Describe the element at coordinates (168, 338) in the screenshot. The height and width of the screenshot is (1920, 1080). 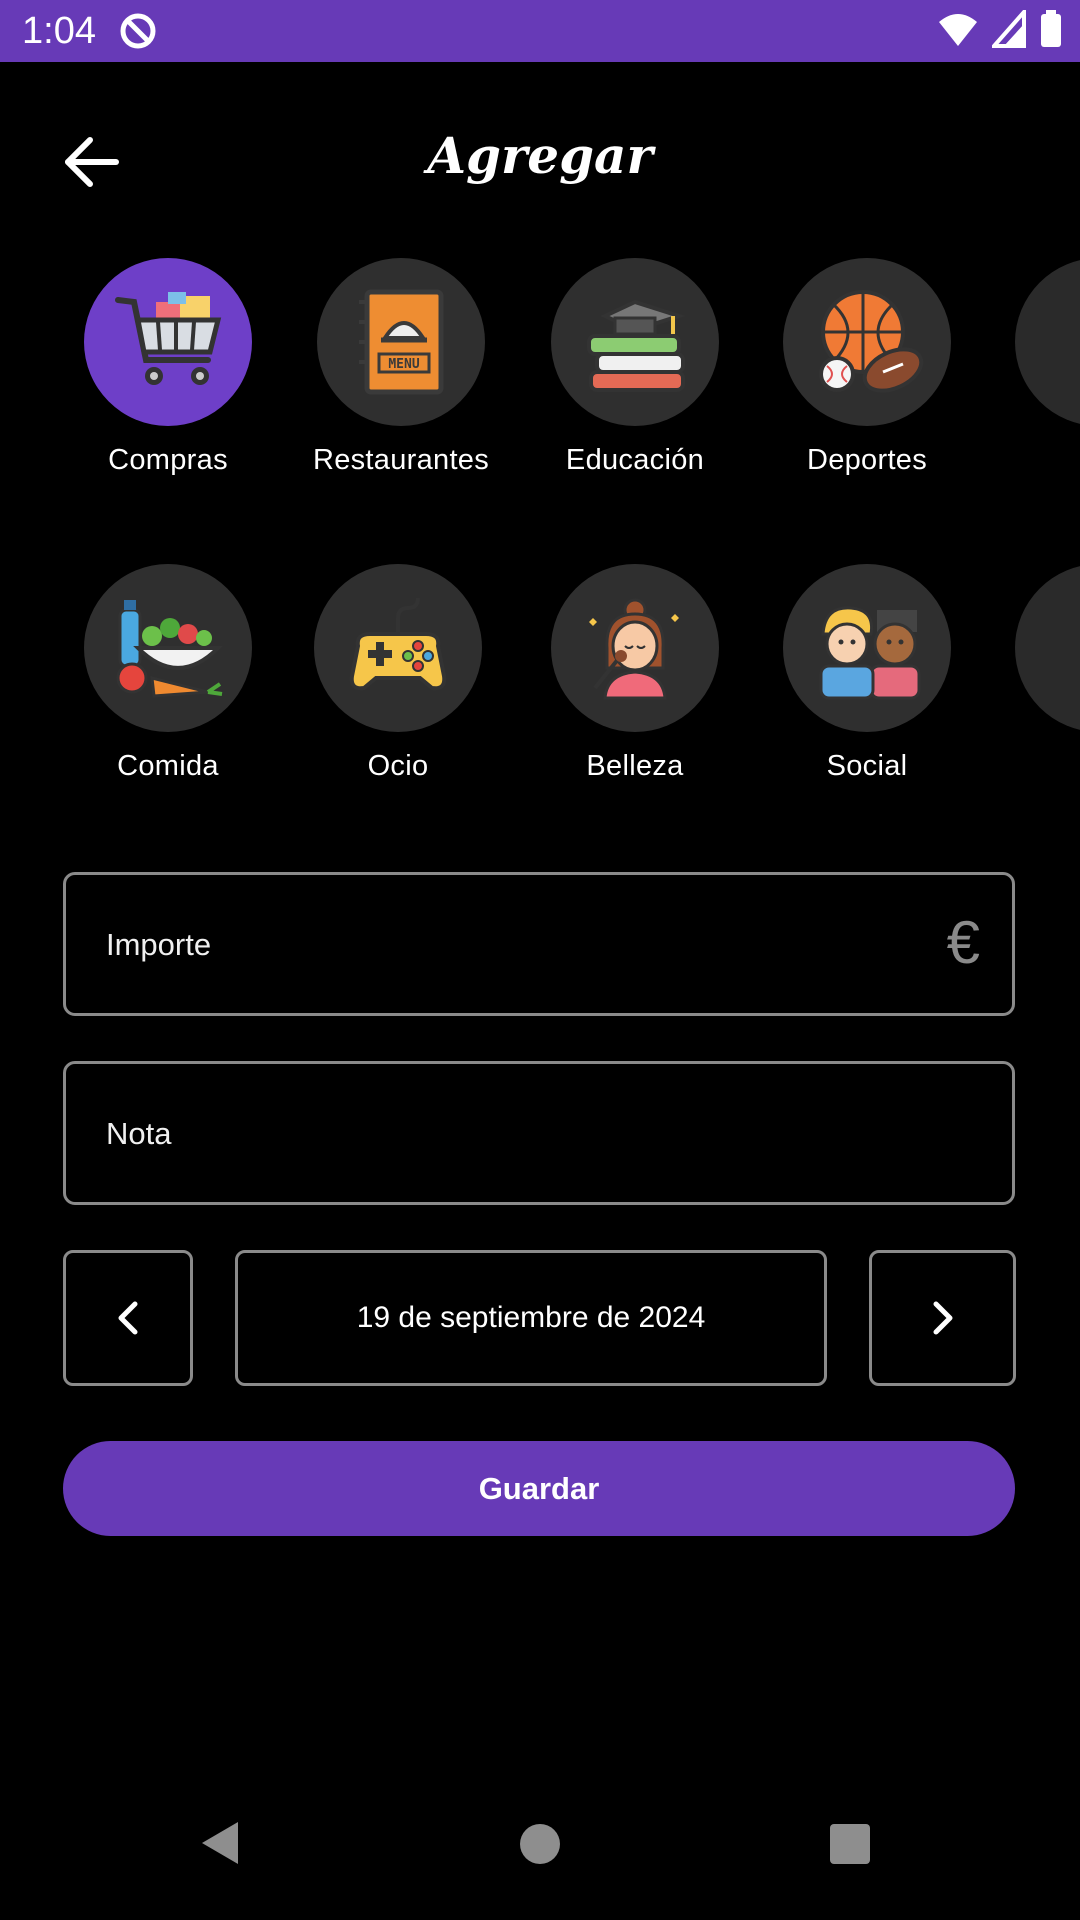
I see `shopping-cart-icon` at that location.